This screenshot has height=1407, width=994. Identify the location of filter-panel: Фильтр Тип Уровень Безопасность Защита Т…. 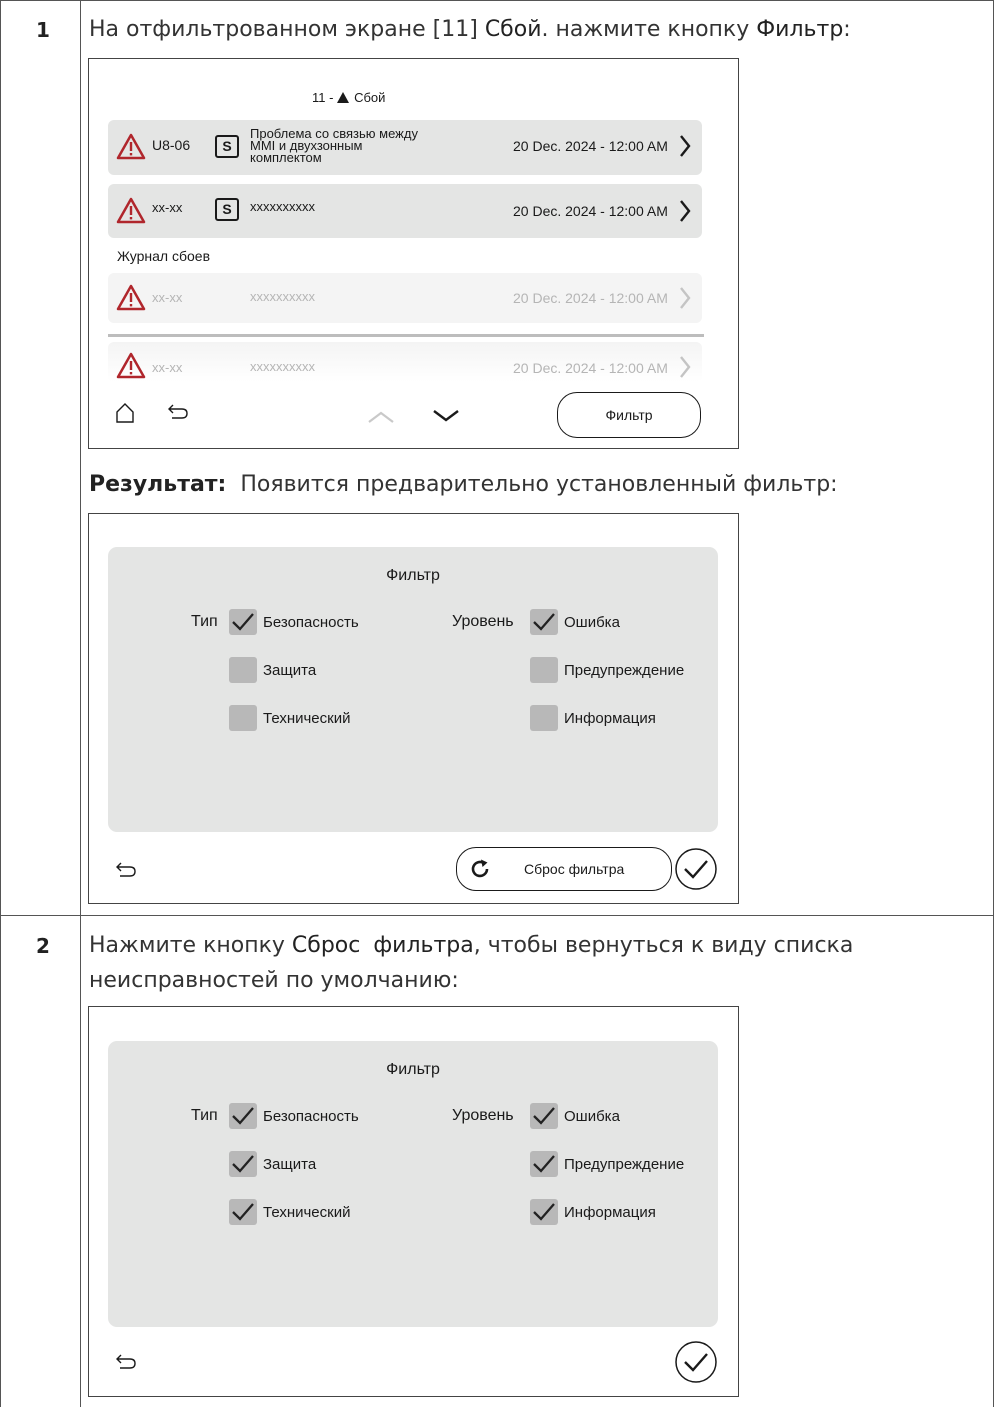
(413, 1184).